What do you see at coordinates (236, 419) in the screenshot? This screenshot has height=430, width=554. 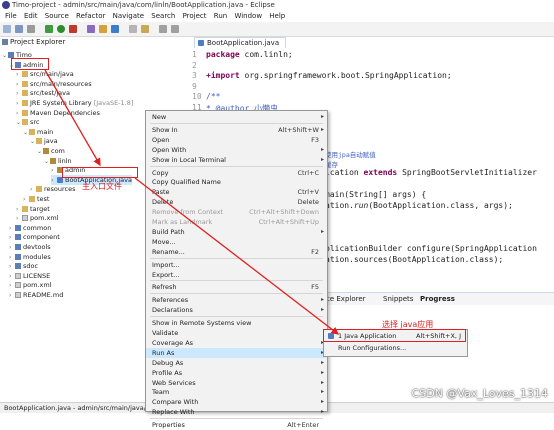 I see `menu-separator` at bounding box center [236, 419].